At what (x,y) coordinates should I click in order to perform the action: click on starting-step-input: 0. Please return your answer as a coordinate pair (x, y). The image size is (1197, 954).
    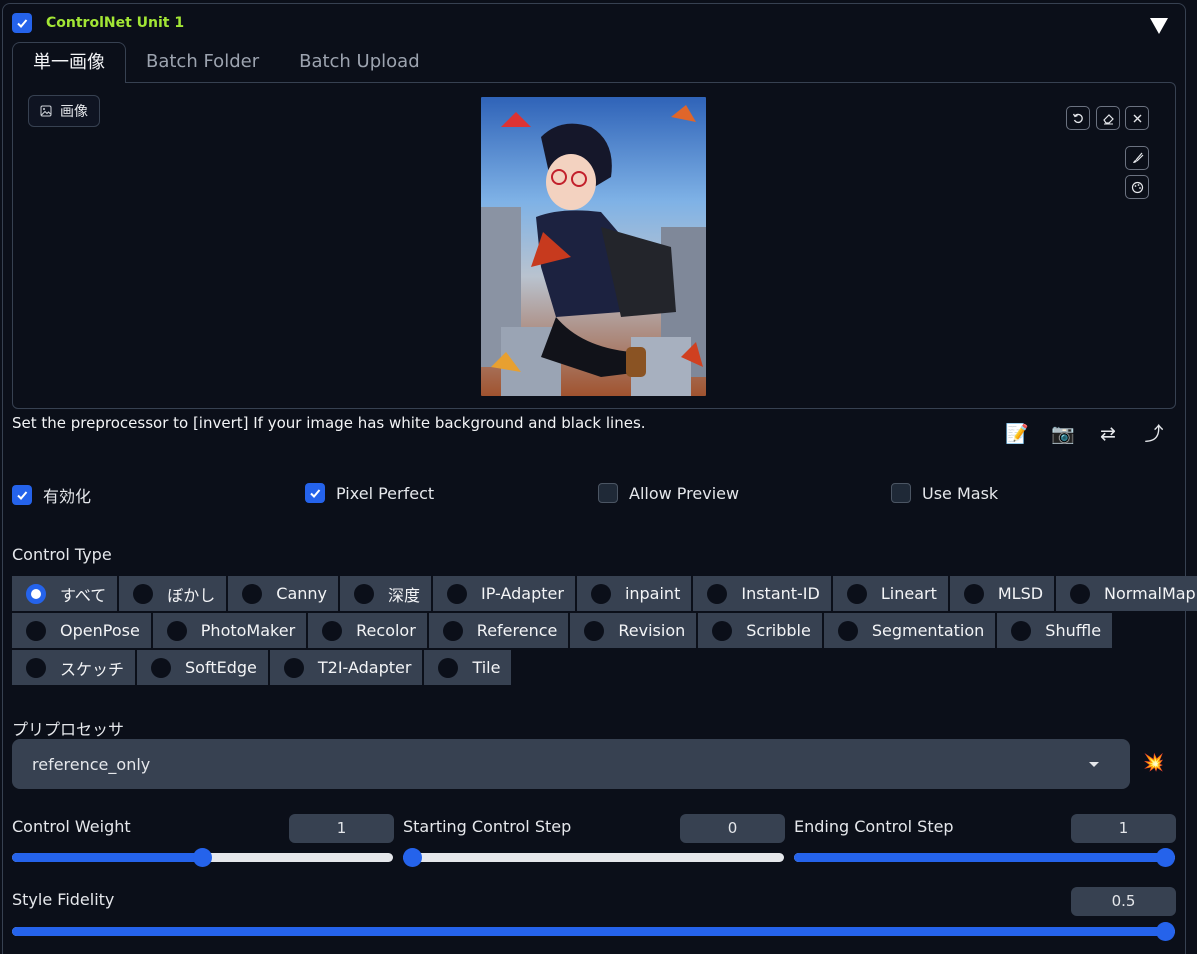
    Looking at the image, I should click on (732, 828).